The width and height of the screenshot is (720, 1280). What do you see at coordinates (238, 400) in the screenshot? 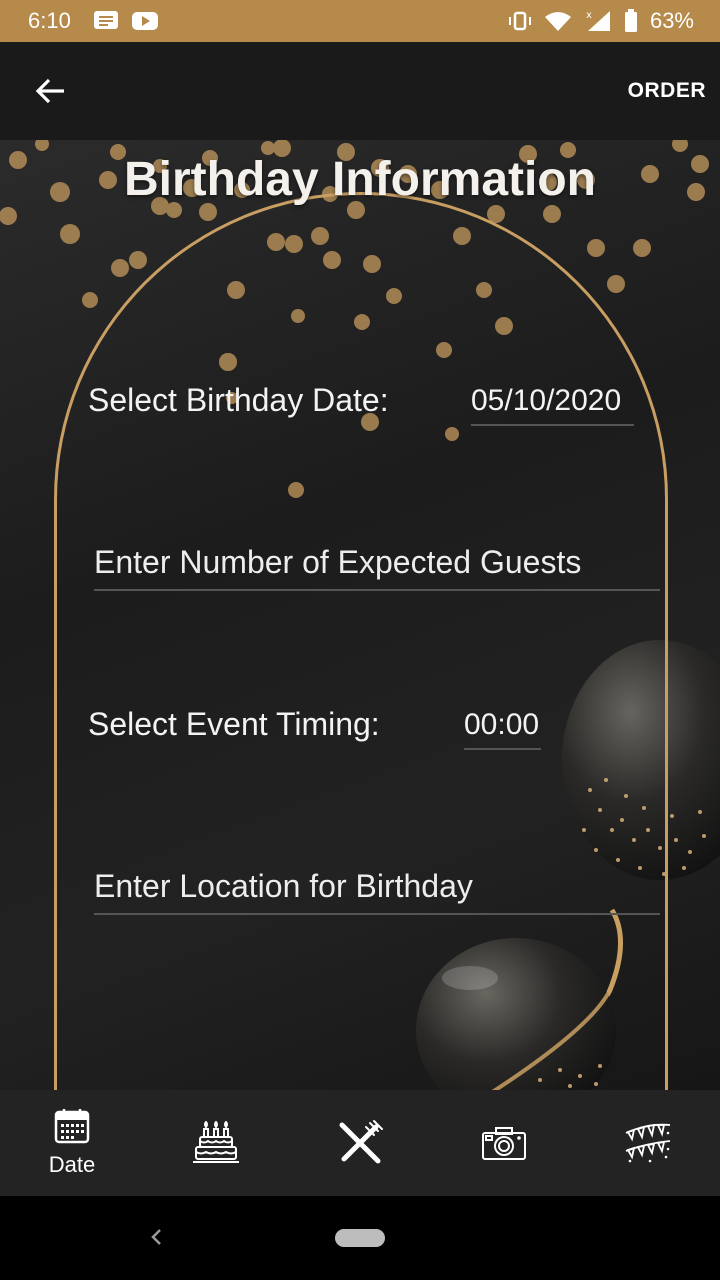
I see `birthday-date-label: Select Birthday Date:` at bounding box center [238, 400].